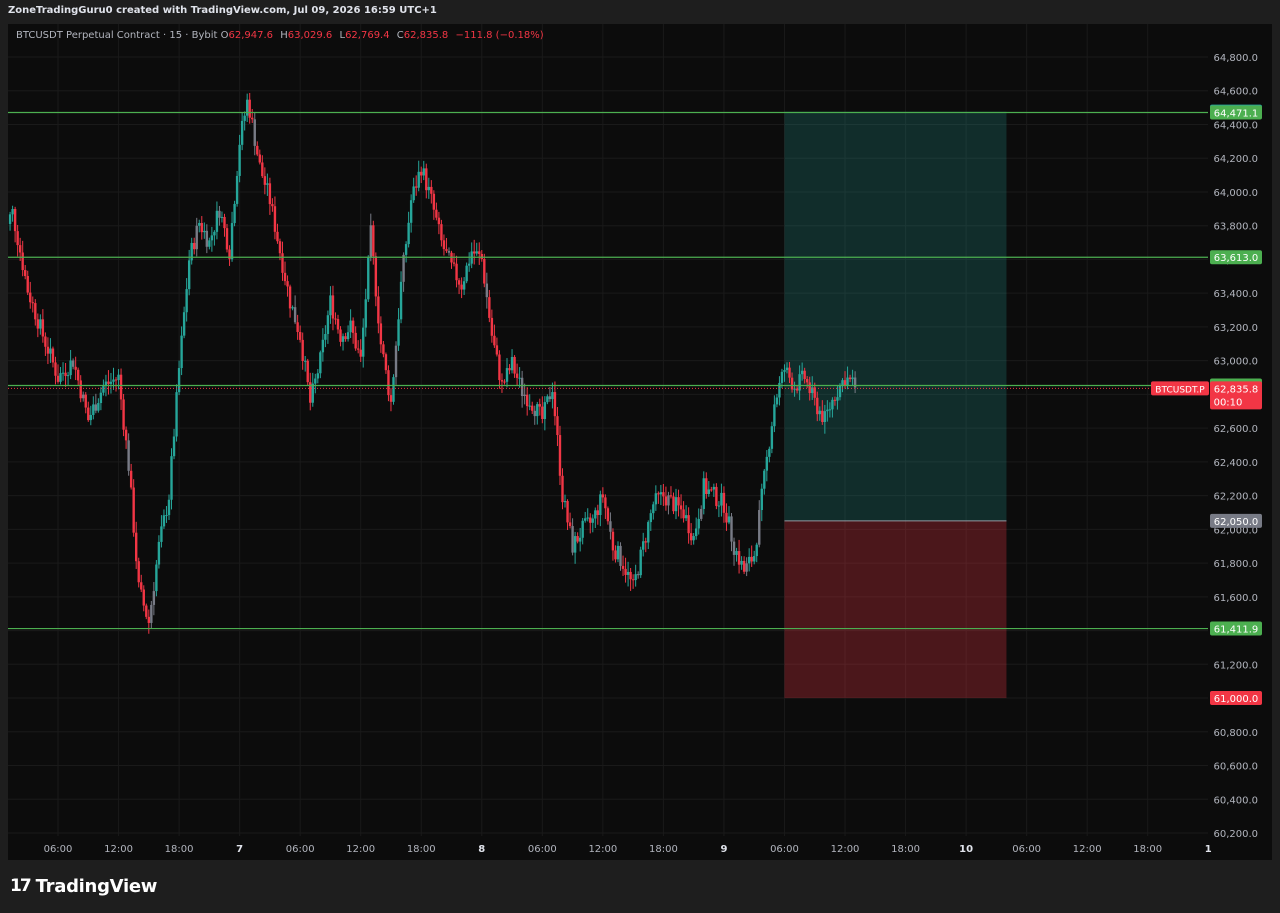 This screenshot has height=913, width=1280. Describe the element at coordinates (1147, 849) in the screenshot. I see `x-tick-label: 18:00` at that location.